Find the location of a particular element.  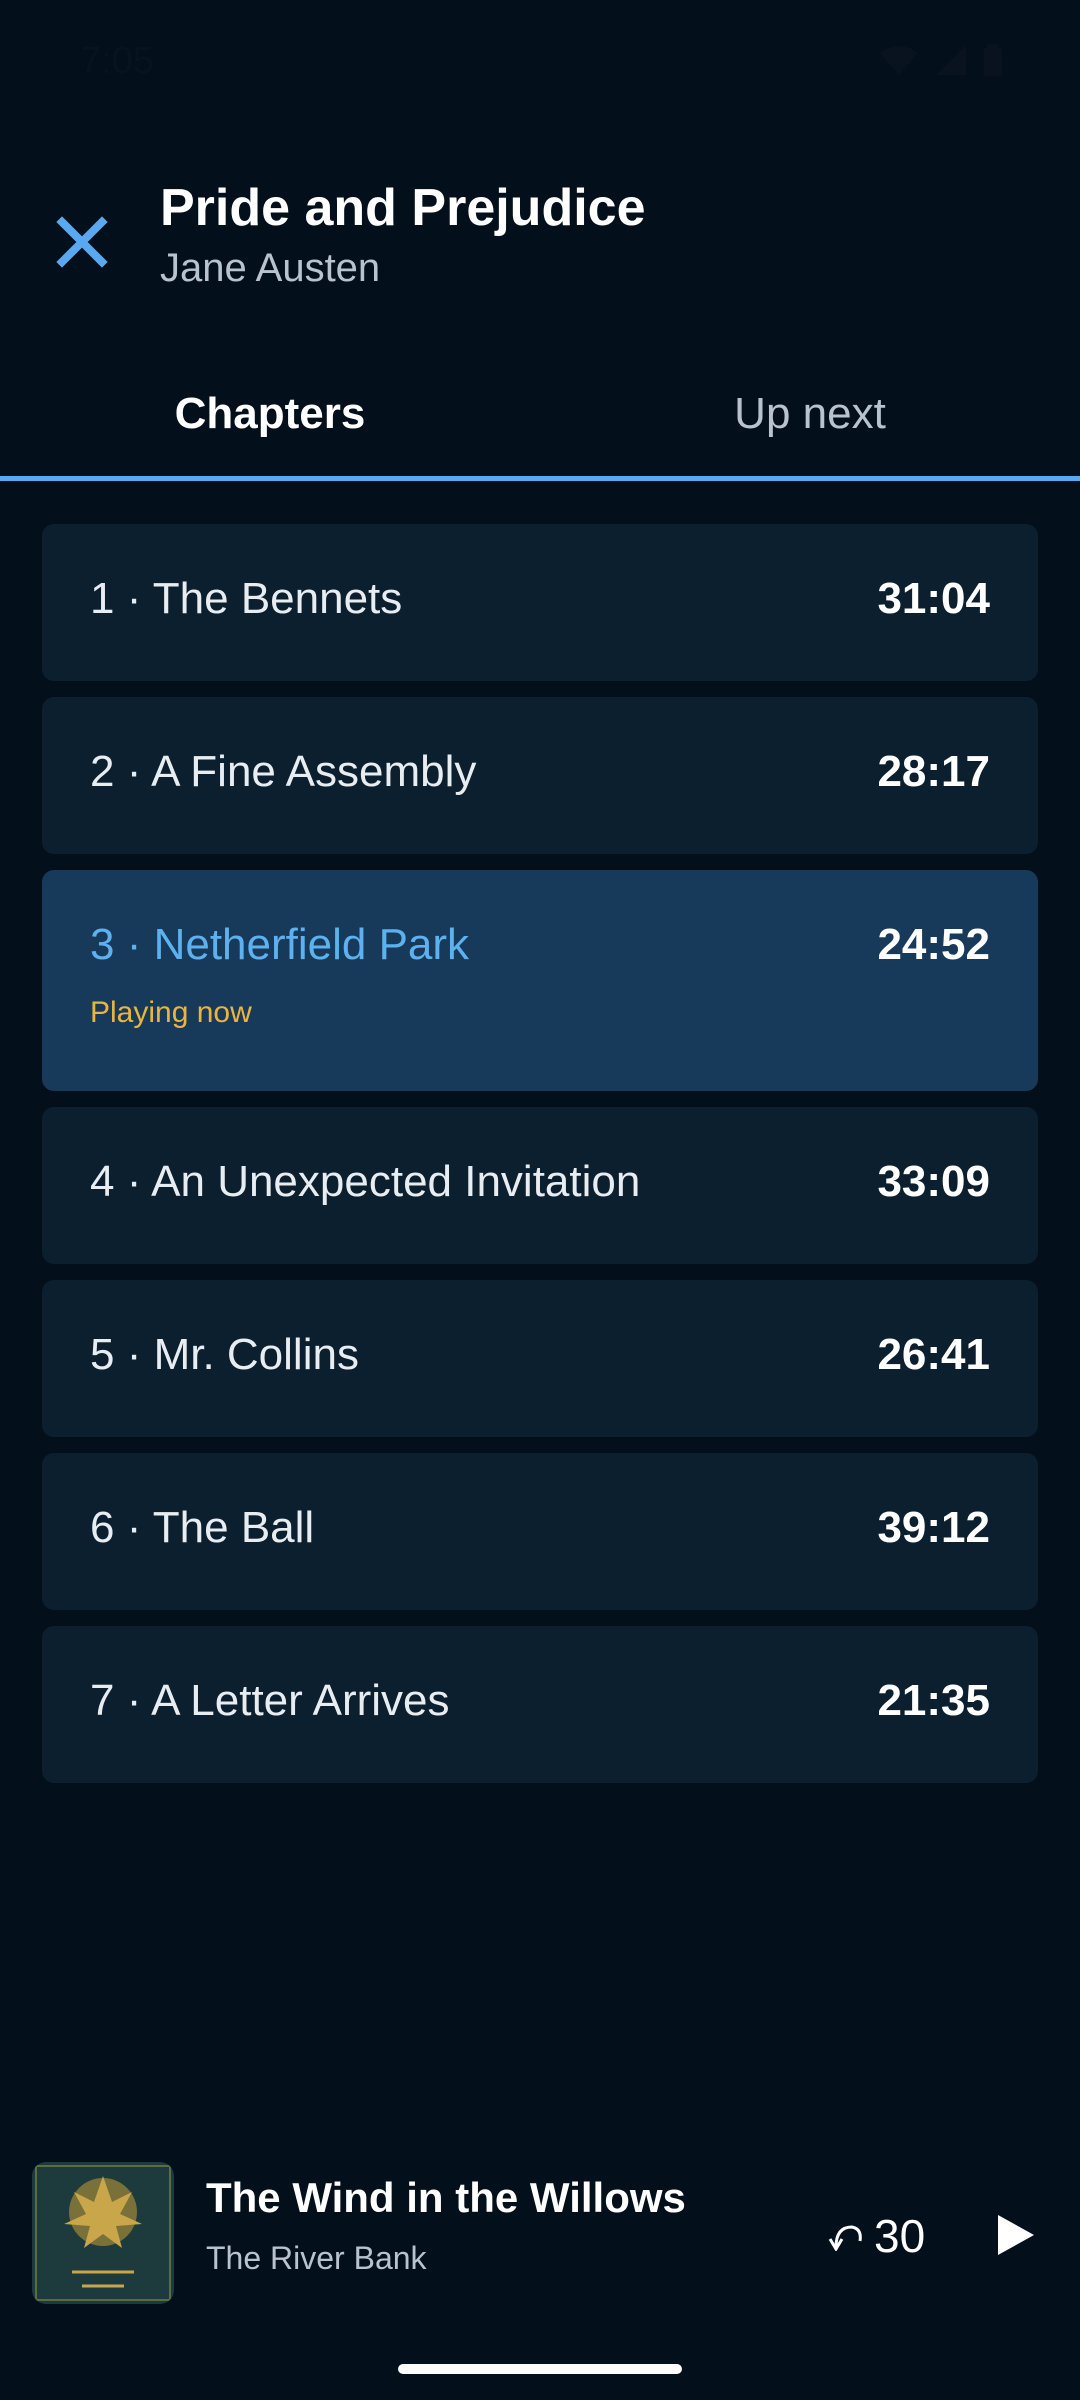

chapter-duration: 24:52 is located at coordinates (933, 944).